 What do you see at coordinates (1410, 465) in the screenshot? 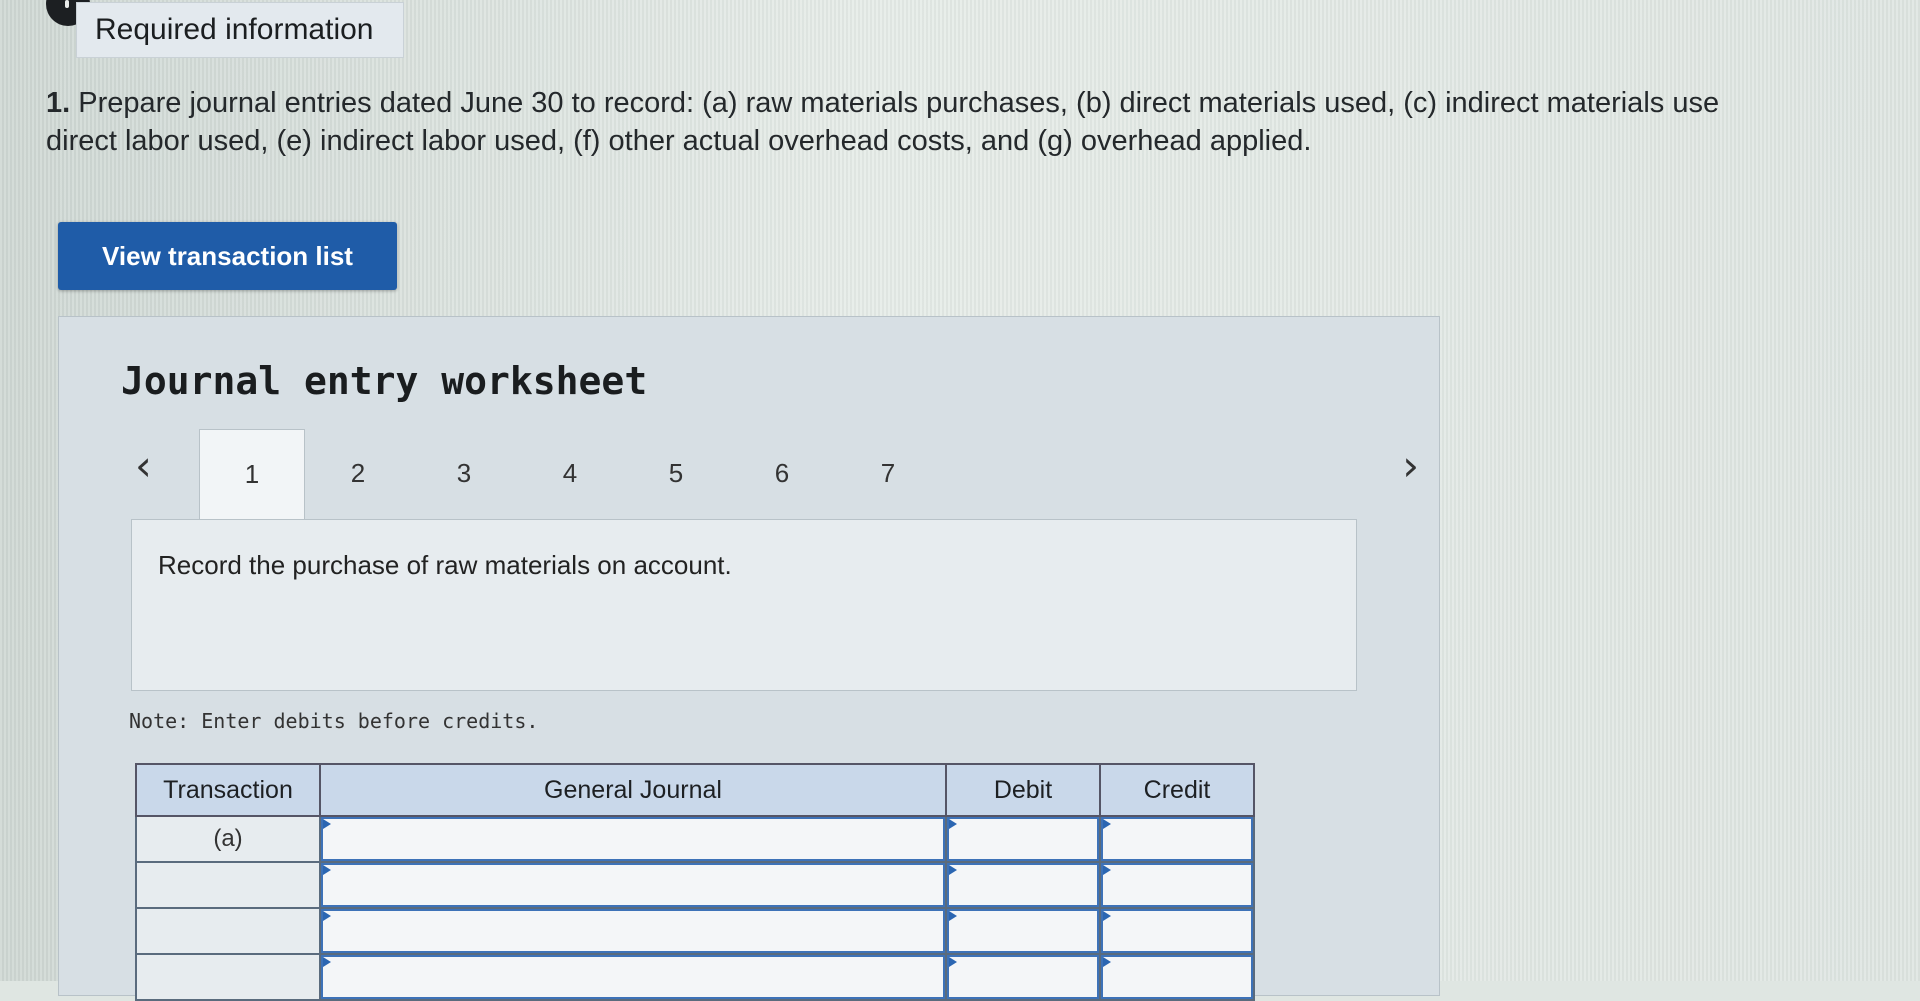
I see `chevron-right-icon: ›` at bounding box center [1410, 465].